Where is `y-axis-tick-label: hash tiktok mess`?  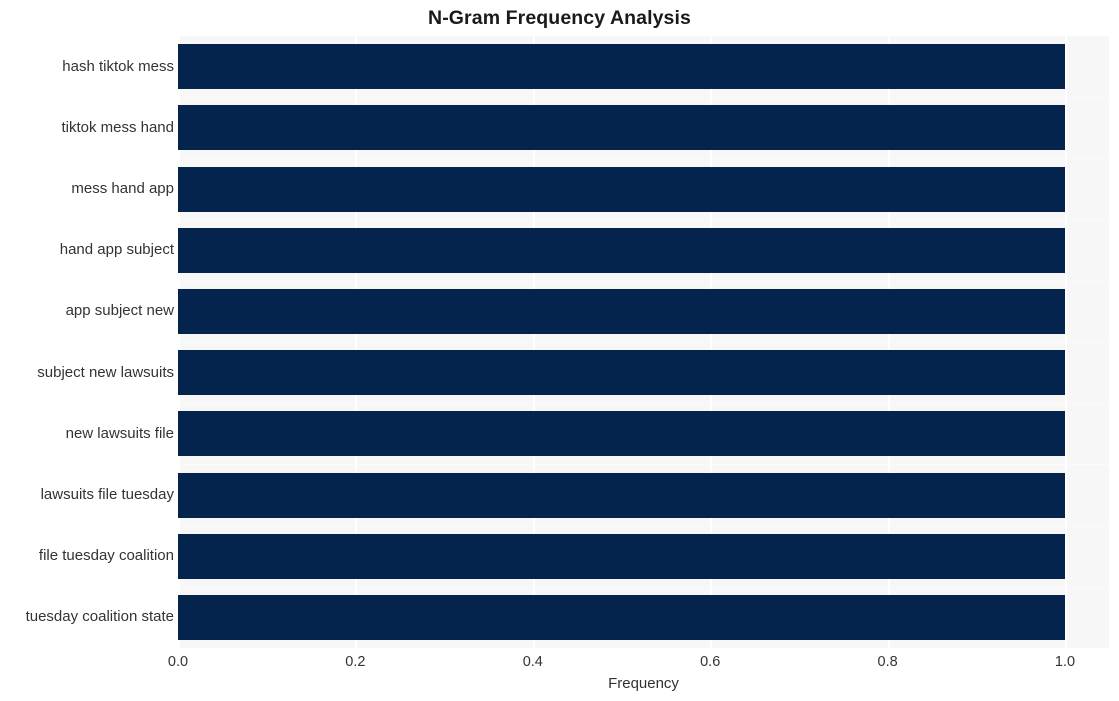
y-axis-tick-label: hash tiktok mess is located at coordinates (118, 66).